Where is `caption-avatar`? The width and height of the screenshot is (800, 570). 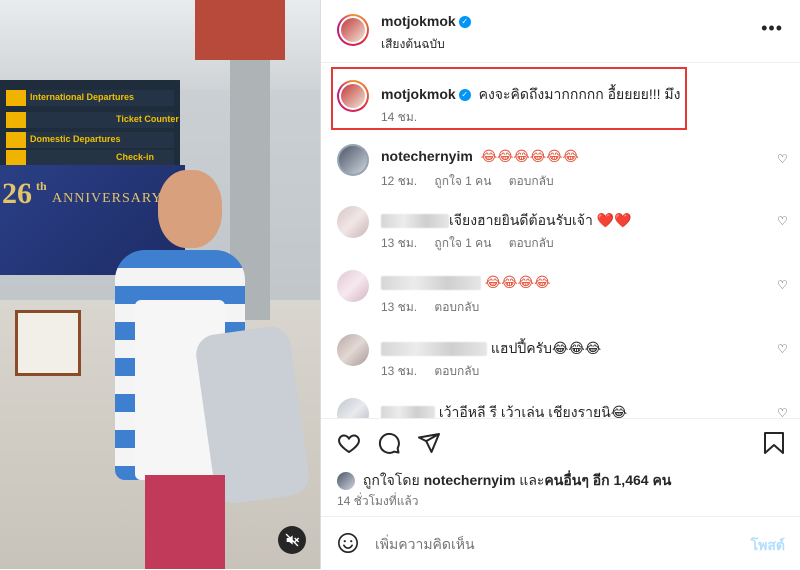 caption-avatar is located at coordinates (353, 96).